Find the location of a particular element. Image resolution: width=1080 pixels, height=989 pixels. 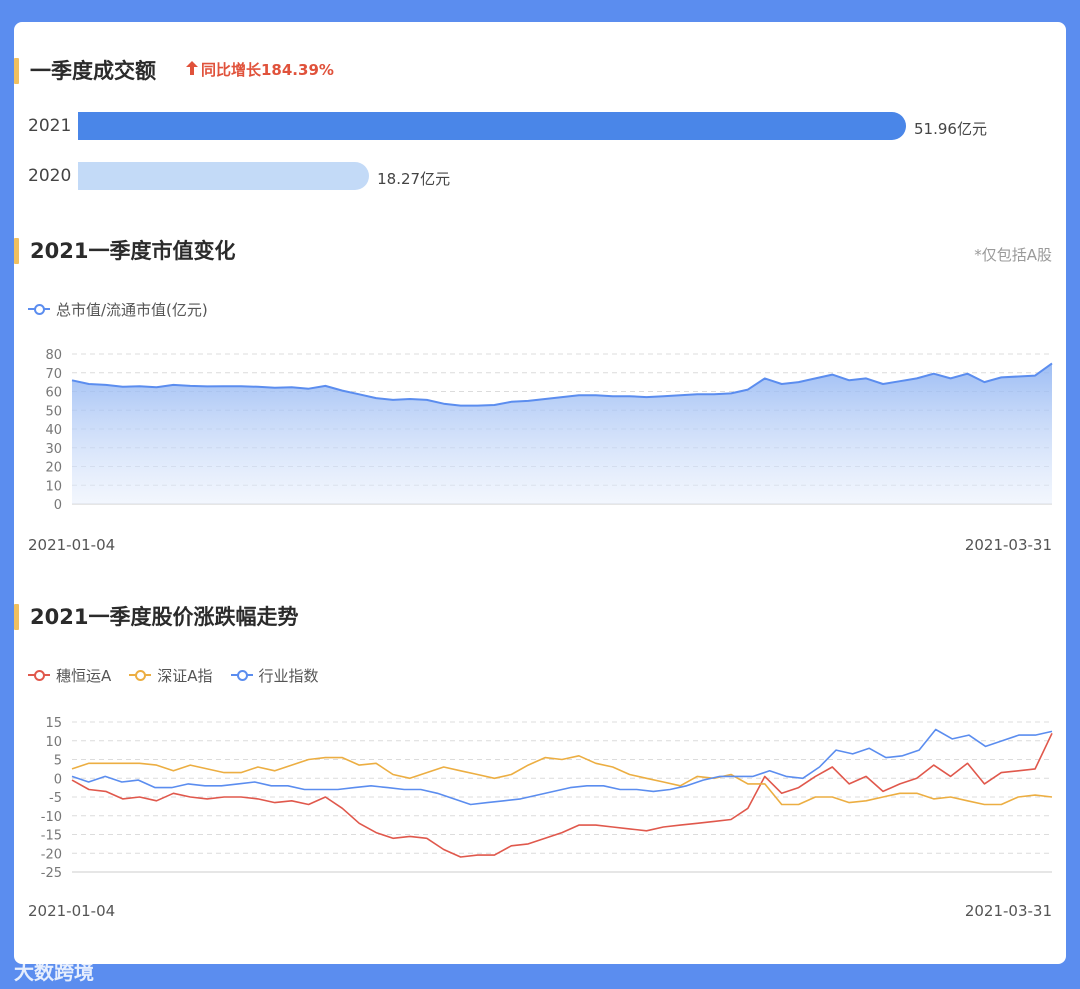

legend-label-market-cap: 总市值/流通市值(亿元) is located at coordinates (132, 309).